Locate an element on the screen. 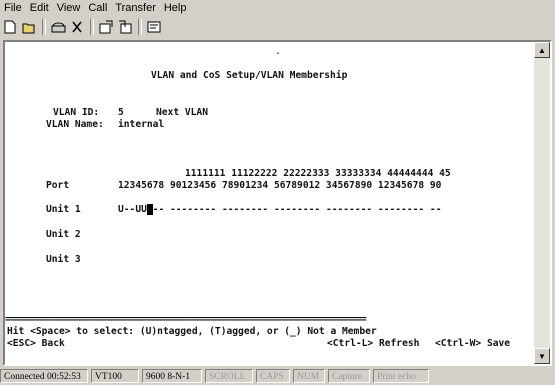 Image resolution: width=555 pixels, height=385 pixels. screen-title: VLAN and CoS Setup/VLAN Membership is located at coordinates (249, 75).